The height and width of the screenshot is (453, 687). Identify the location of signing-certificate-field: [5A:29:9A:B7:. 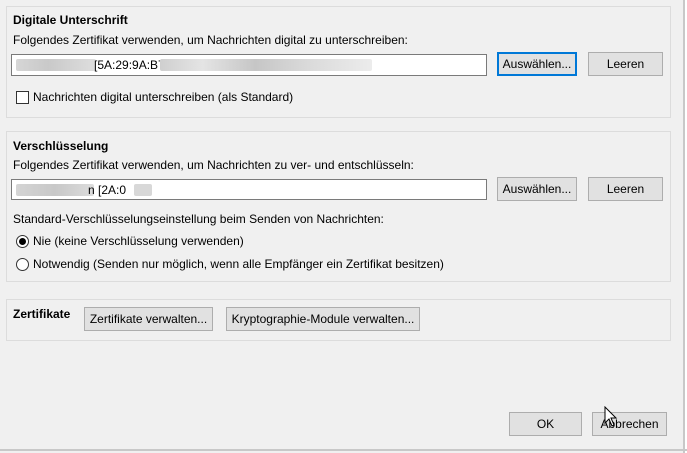
(249, 65).